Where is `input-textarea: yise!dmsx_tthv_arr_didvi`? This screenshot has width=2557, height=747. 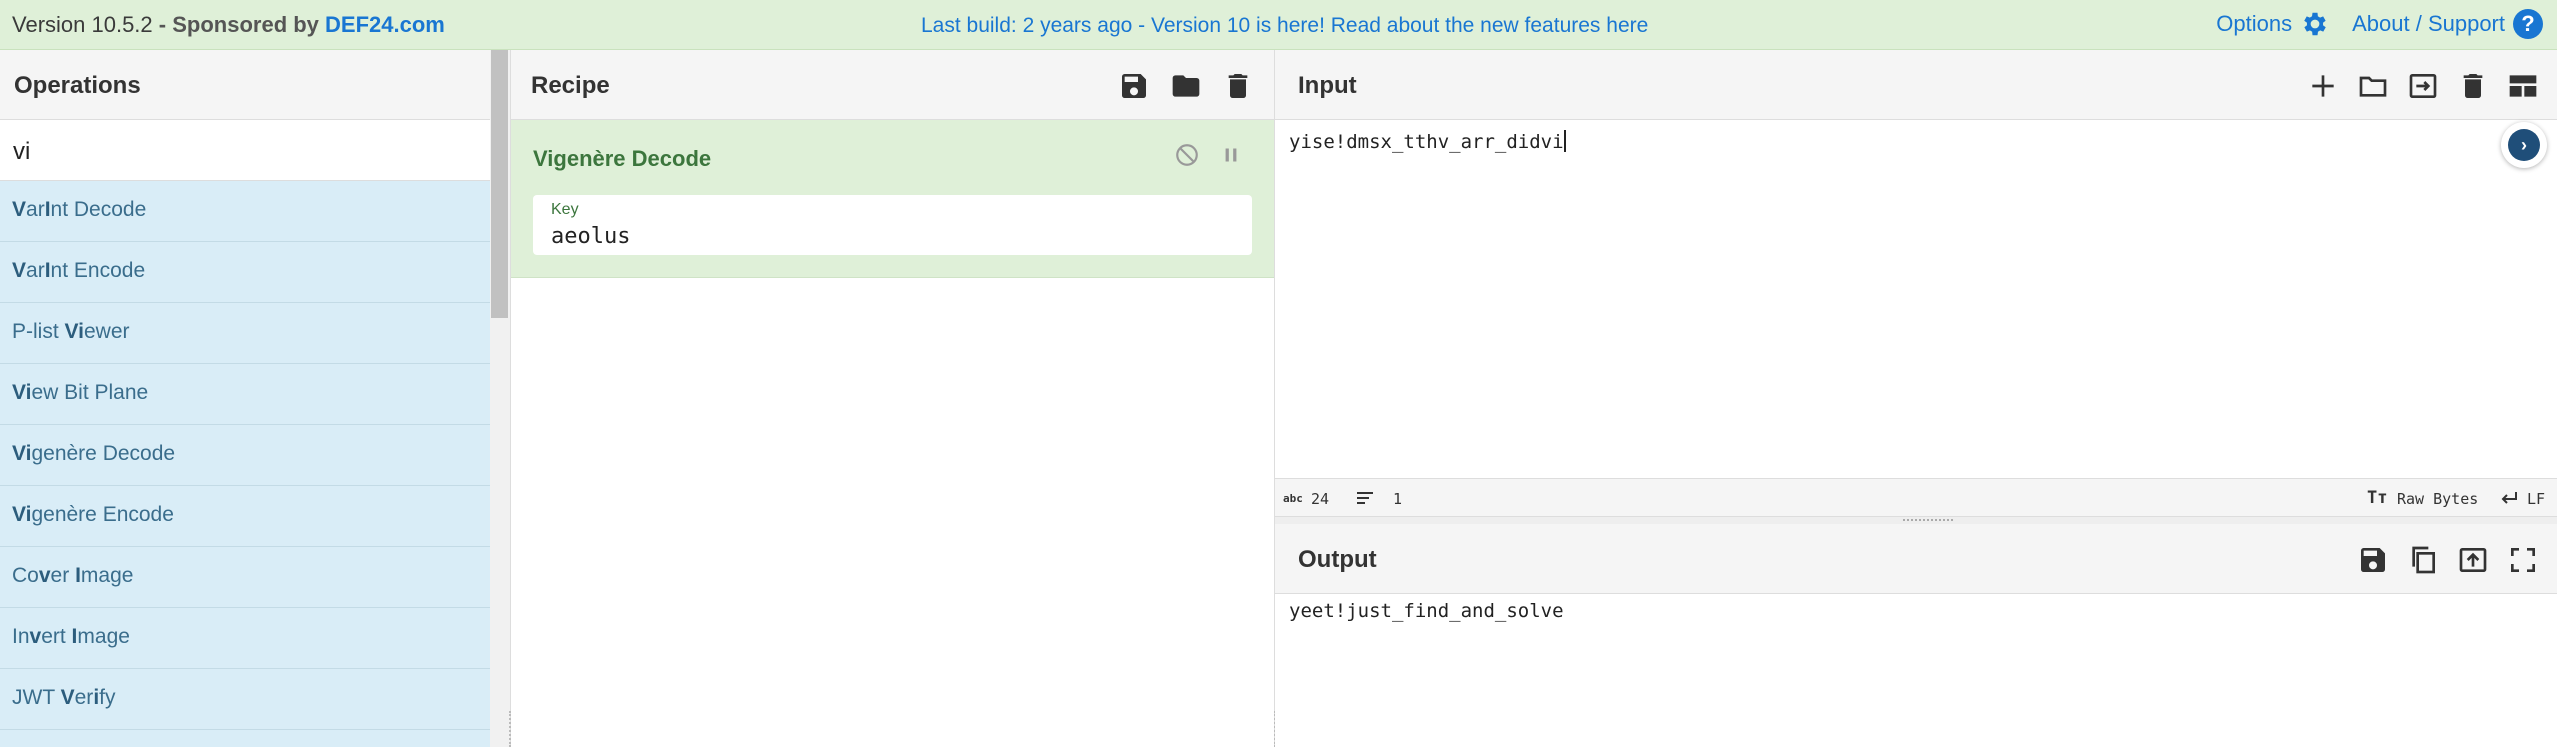
input-textarea: yise!dmsx_tthv_arr_didvi is located at coordinates (1427, 141).